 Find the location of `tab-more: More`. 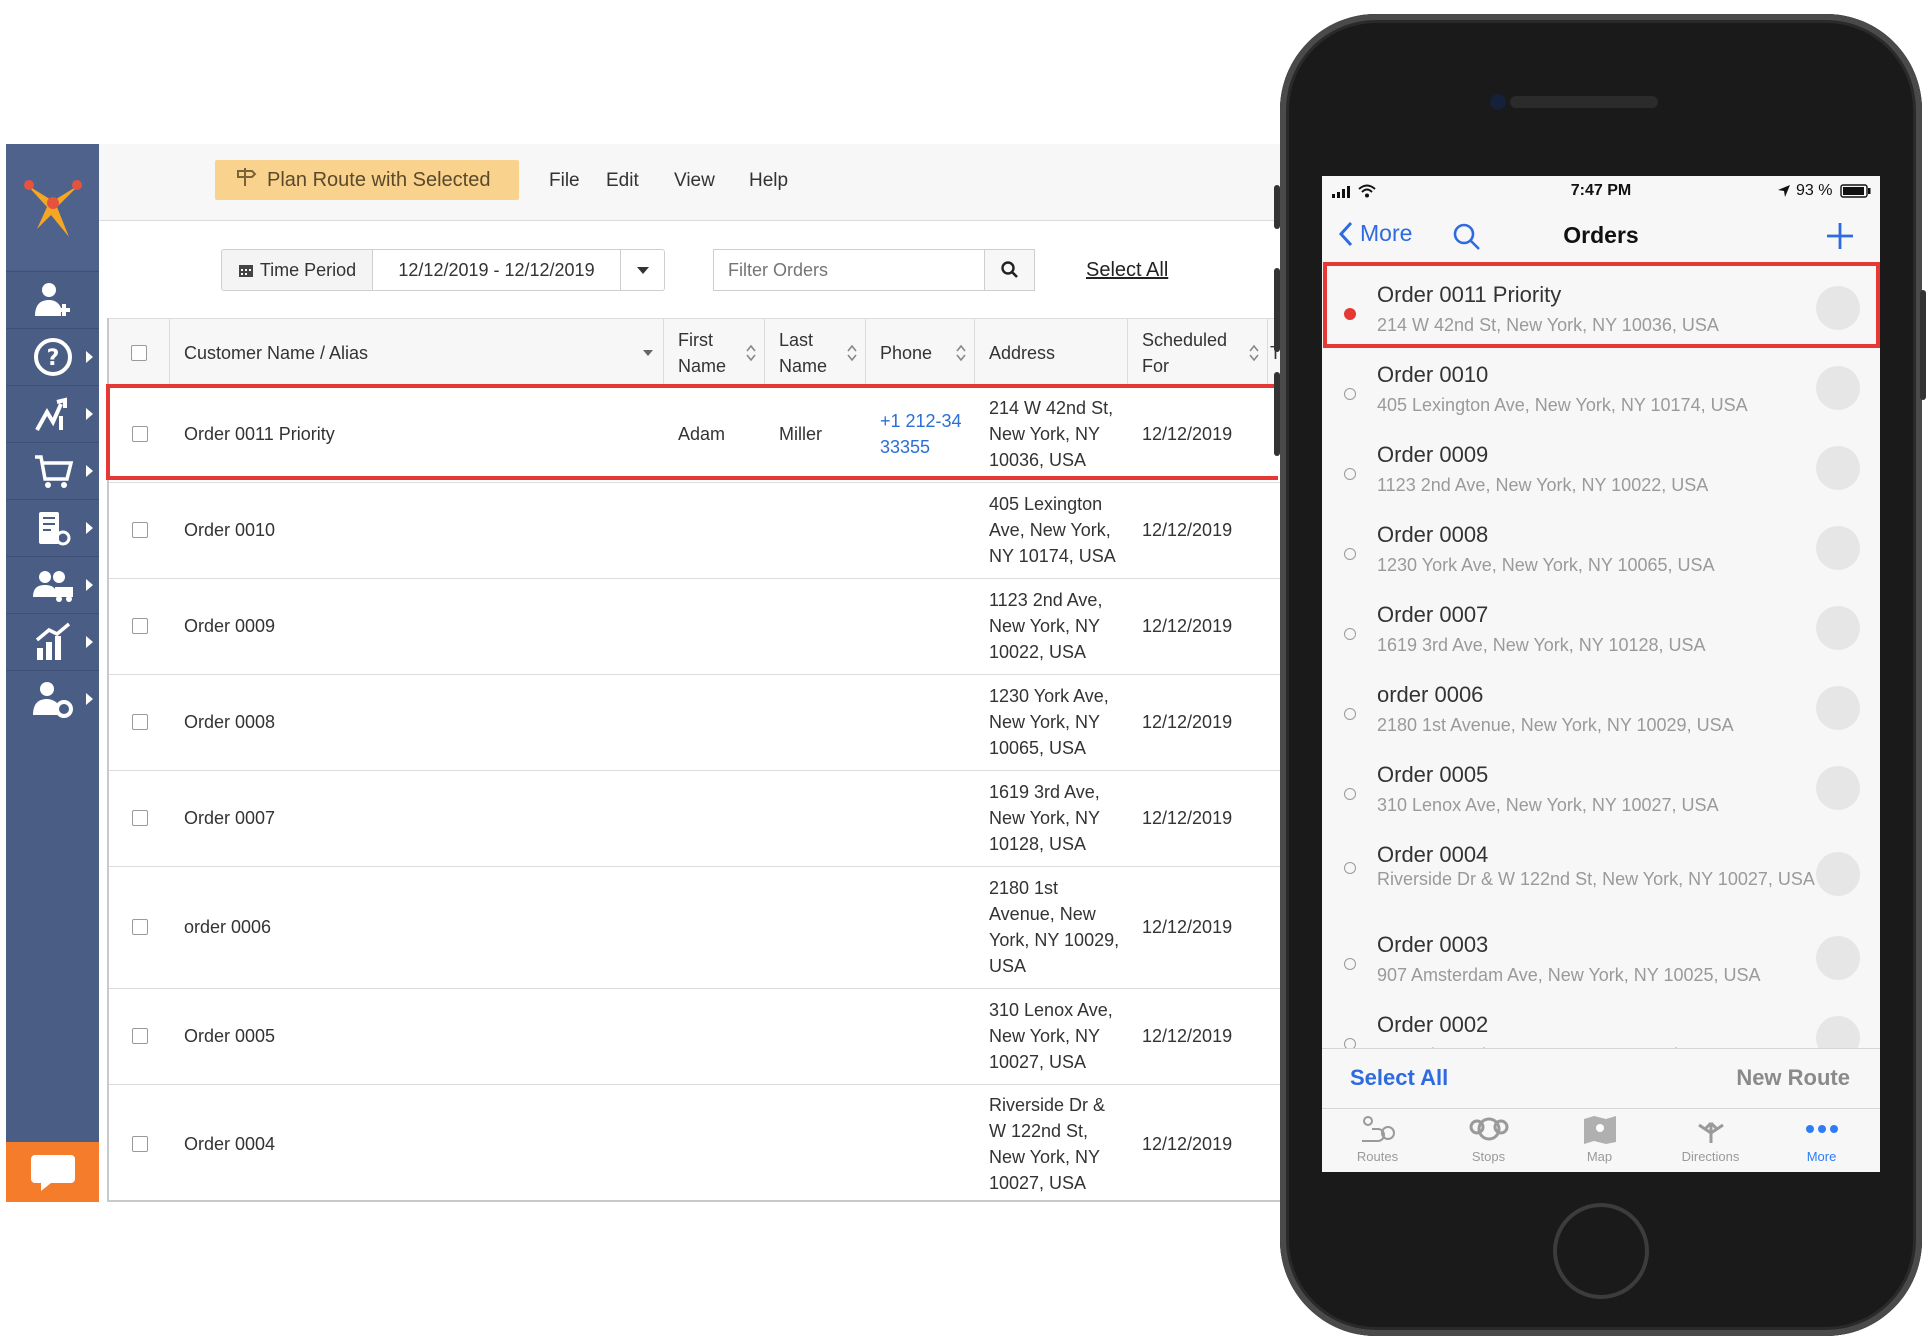

tab-more: More is located at coordinates (1821, 1139).